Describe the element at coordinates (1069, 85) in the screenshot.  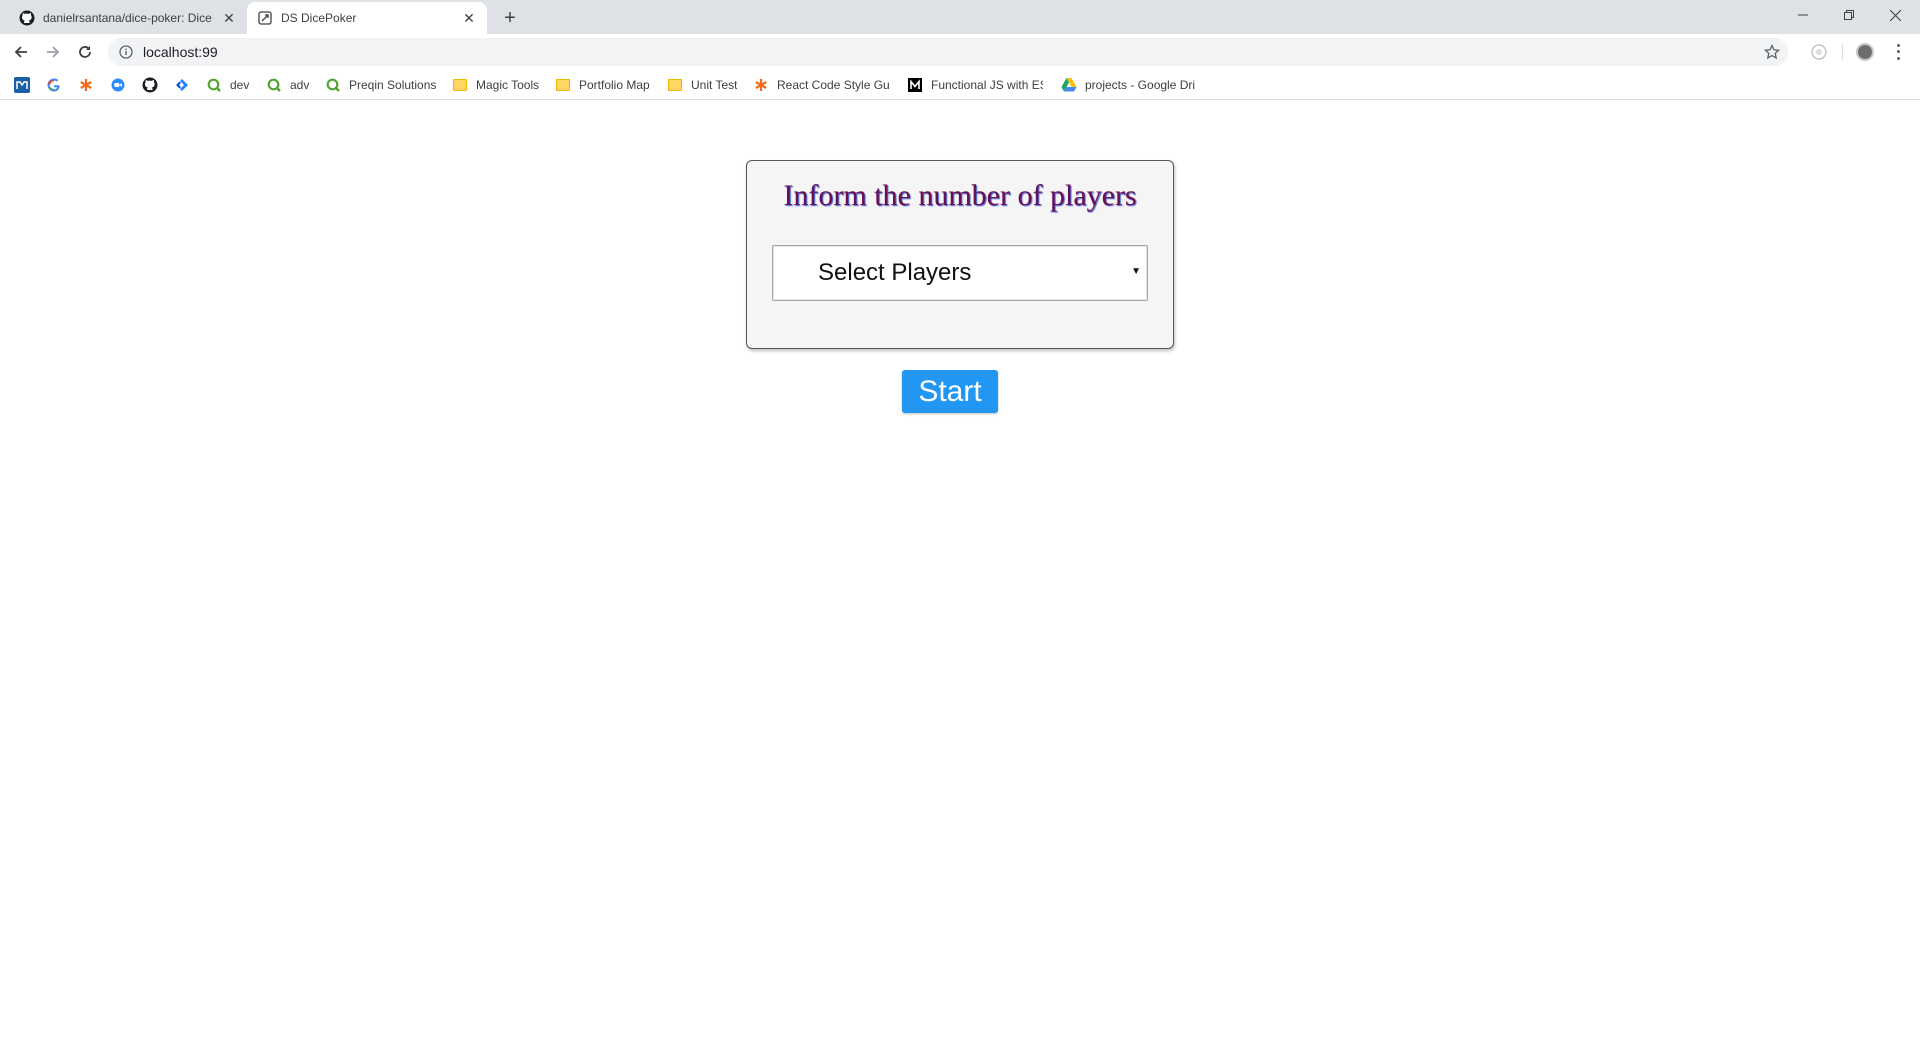
I see `drive-icon` at that location.